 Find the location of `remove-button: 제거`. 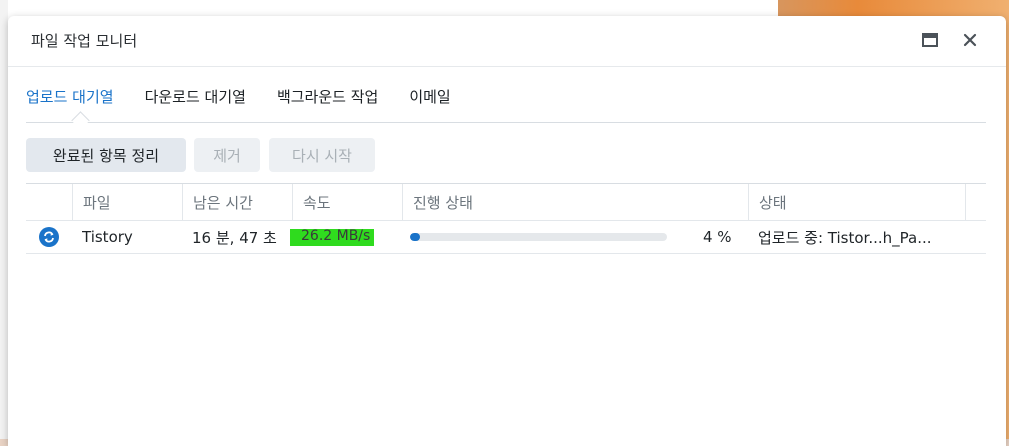

remove-button: 제거 is located at coordinates (227, 155).